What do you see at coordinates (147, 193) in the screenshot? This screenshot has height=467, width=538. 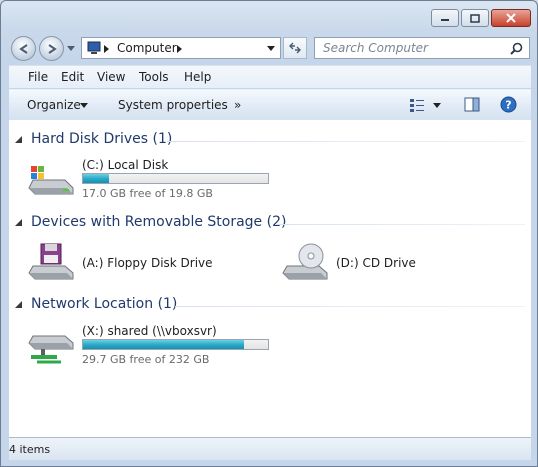 I see `drive-free-space: 17.0 GB free of 19.8 GB` at bounding box center [147, 193].